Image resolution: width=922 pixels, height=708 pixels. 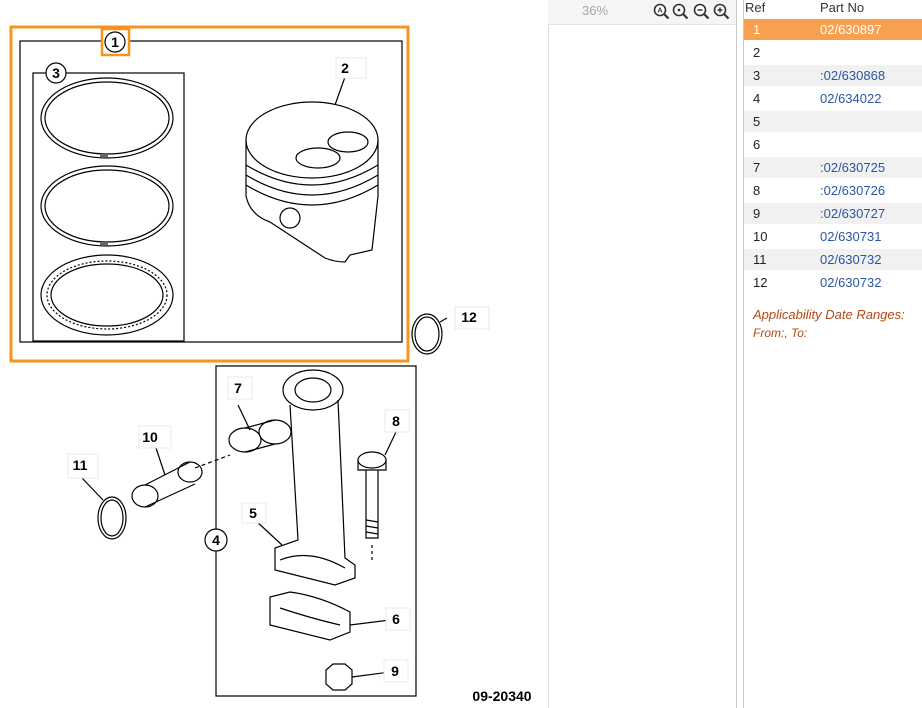 I want to click on callout-7-label: 7, so click(x=238, y=388).